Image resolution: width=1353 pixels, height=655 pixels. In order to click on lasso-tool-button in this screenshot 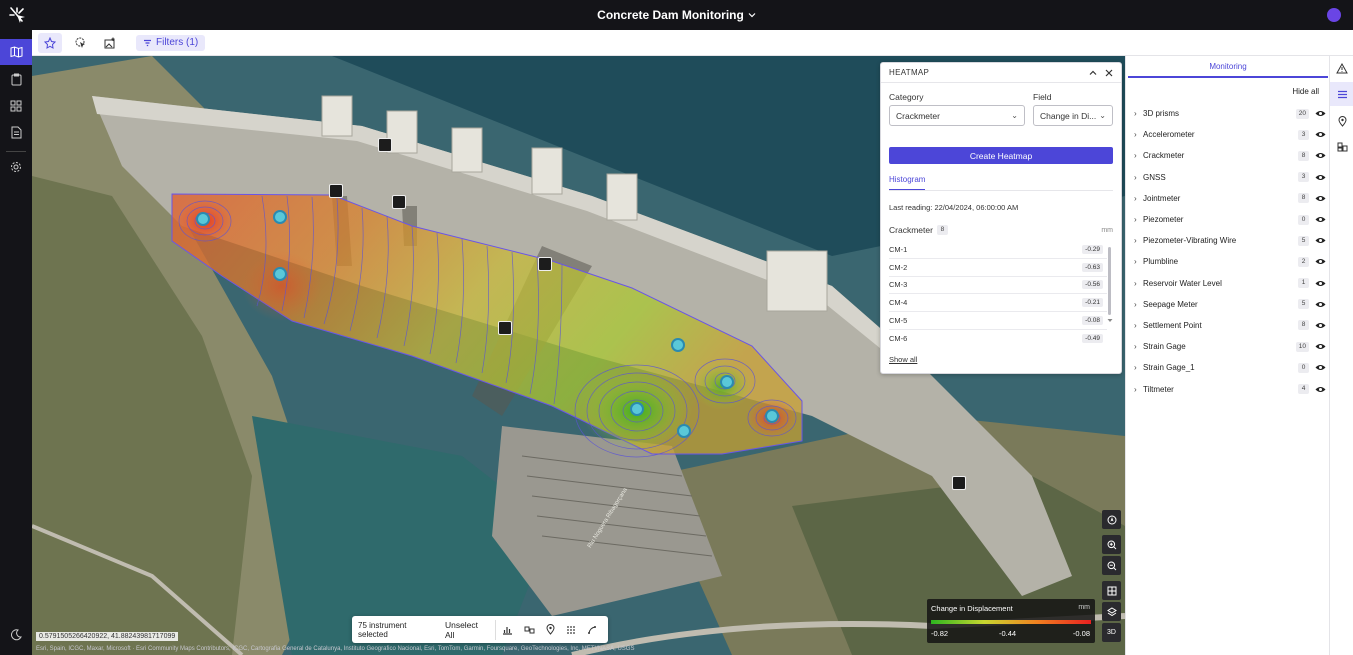, I will do `click(80, 43)`.